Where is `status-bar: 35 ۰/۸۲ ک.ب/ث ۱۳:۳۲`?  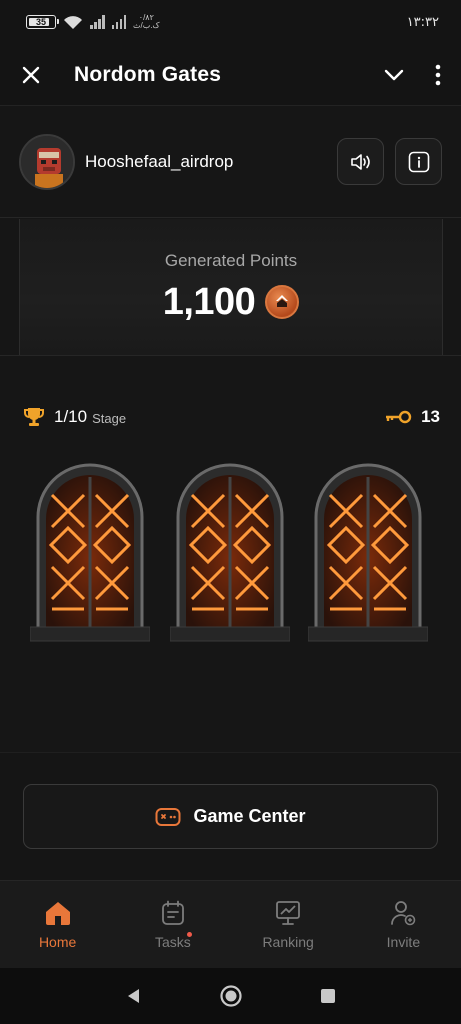
status-bar: 35 ۰/۸۲ ک.ب/ث ۱۳:۳۲ is located at coordinates (230, 22).